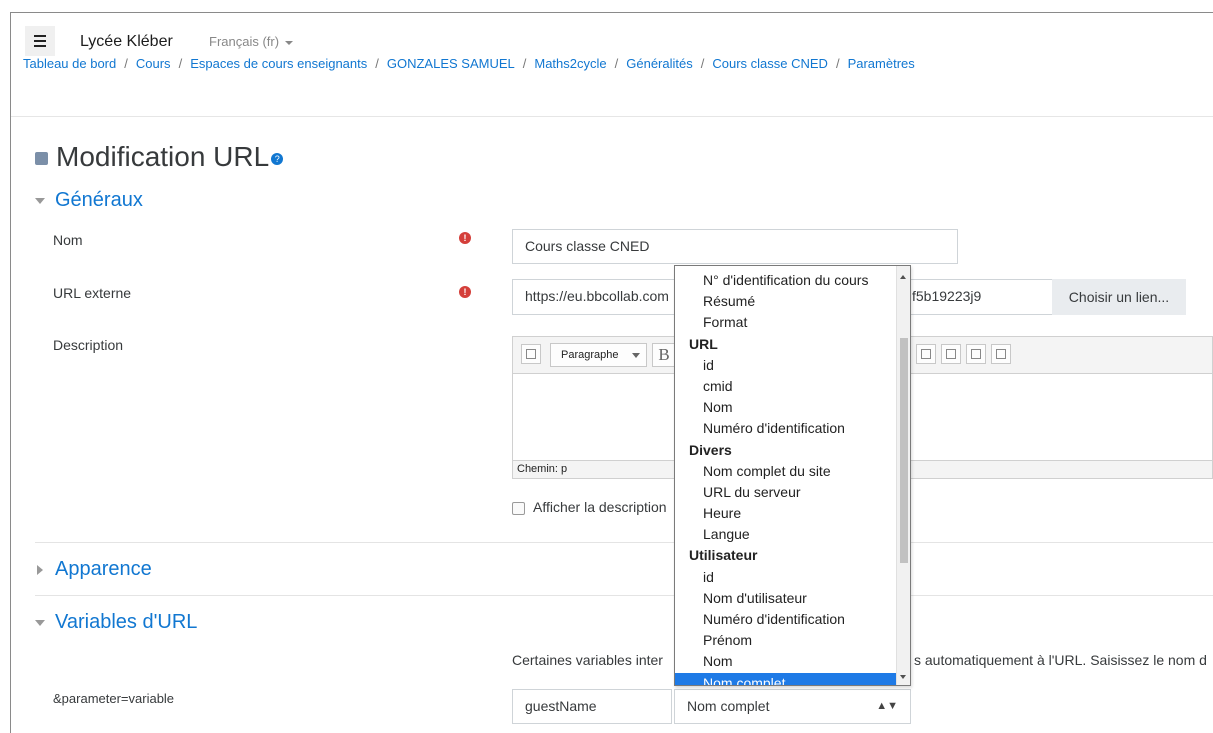 The height and width of the screenshot is (733, 1213). I want to click on url-value-end: f5b19223j9, so click(947, 296).